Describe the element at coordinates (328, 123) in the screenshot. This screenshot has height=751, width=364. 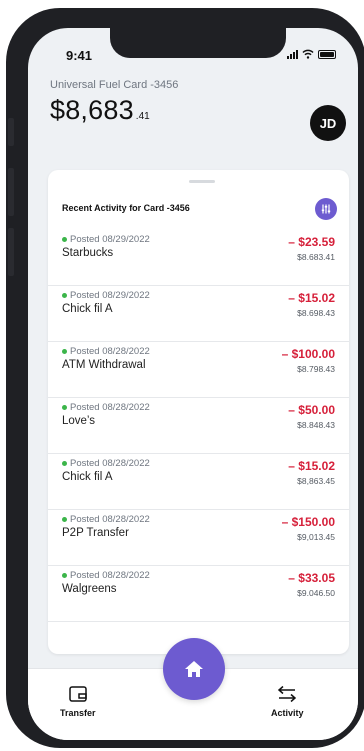
I see `avatar: JD` at that location.